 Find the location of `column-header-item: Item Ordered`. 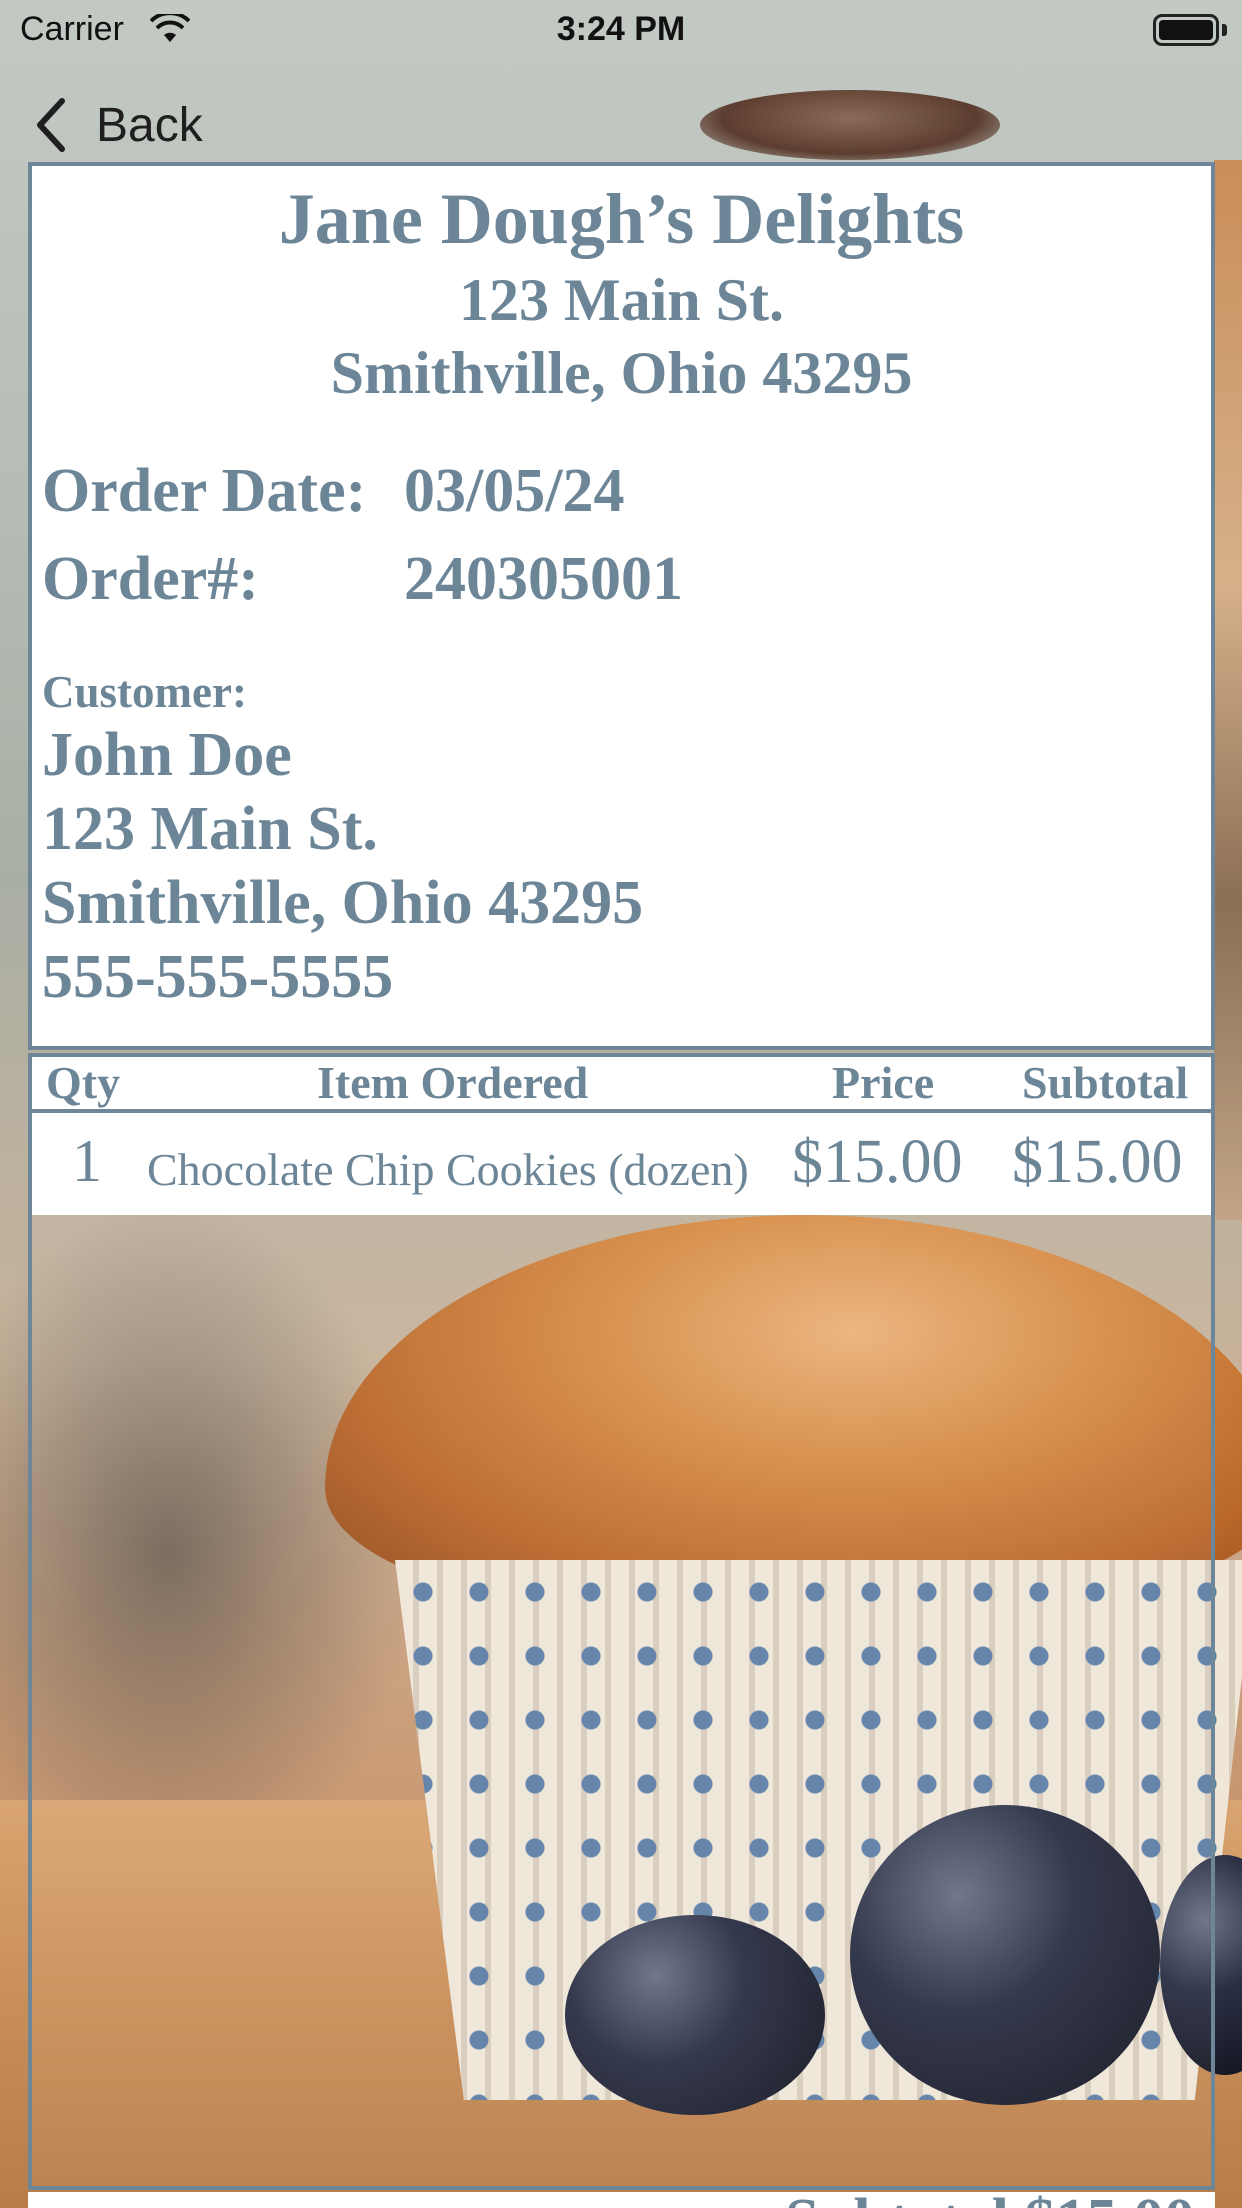

column-header-item: Item Ordered is located at coordinates (453, 1082).